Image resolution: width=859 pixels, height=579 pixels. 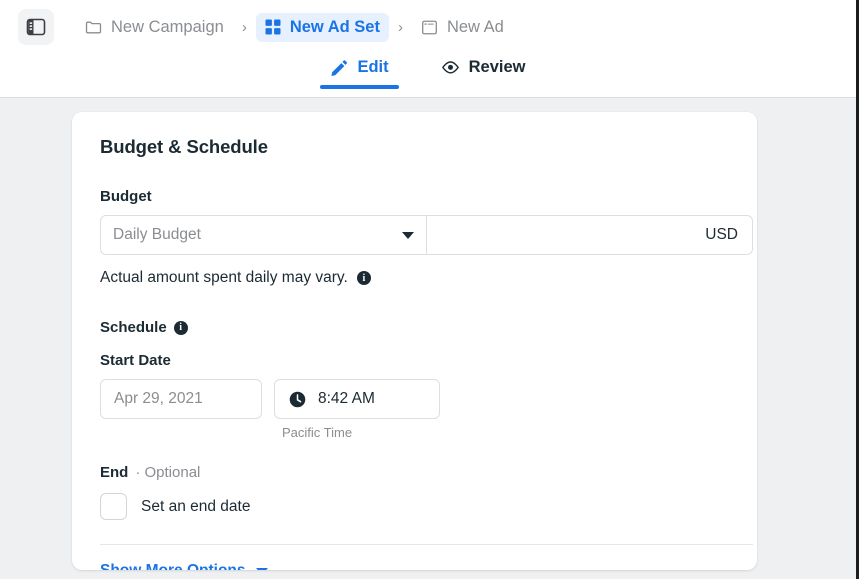 I want to click on end-label-text: End, so click(x=114, y=472).